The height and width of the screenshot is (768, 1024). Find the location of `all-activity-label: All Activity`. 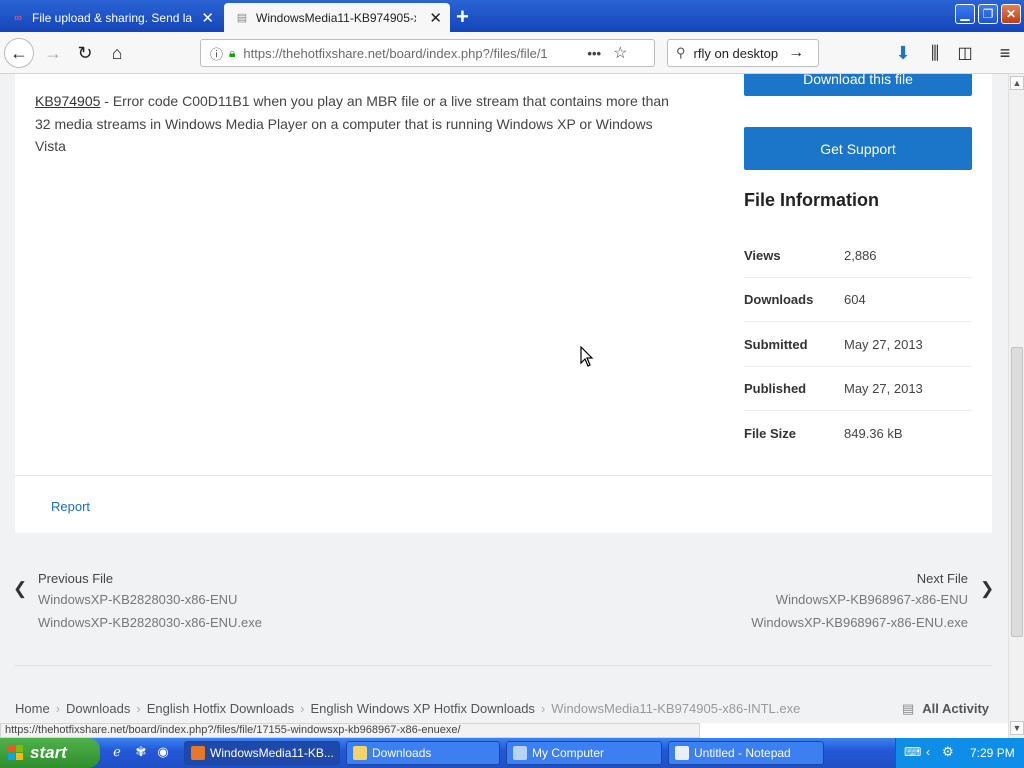

all-activity-label: All Activity is located at coordinates (955, 708).